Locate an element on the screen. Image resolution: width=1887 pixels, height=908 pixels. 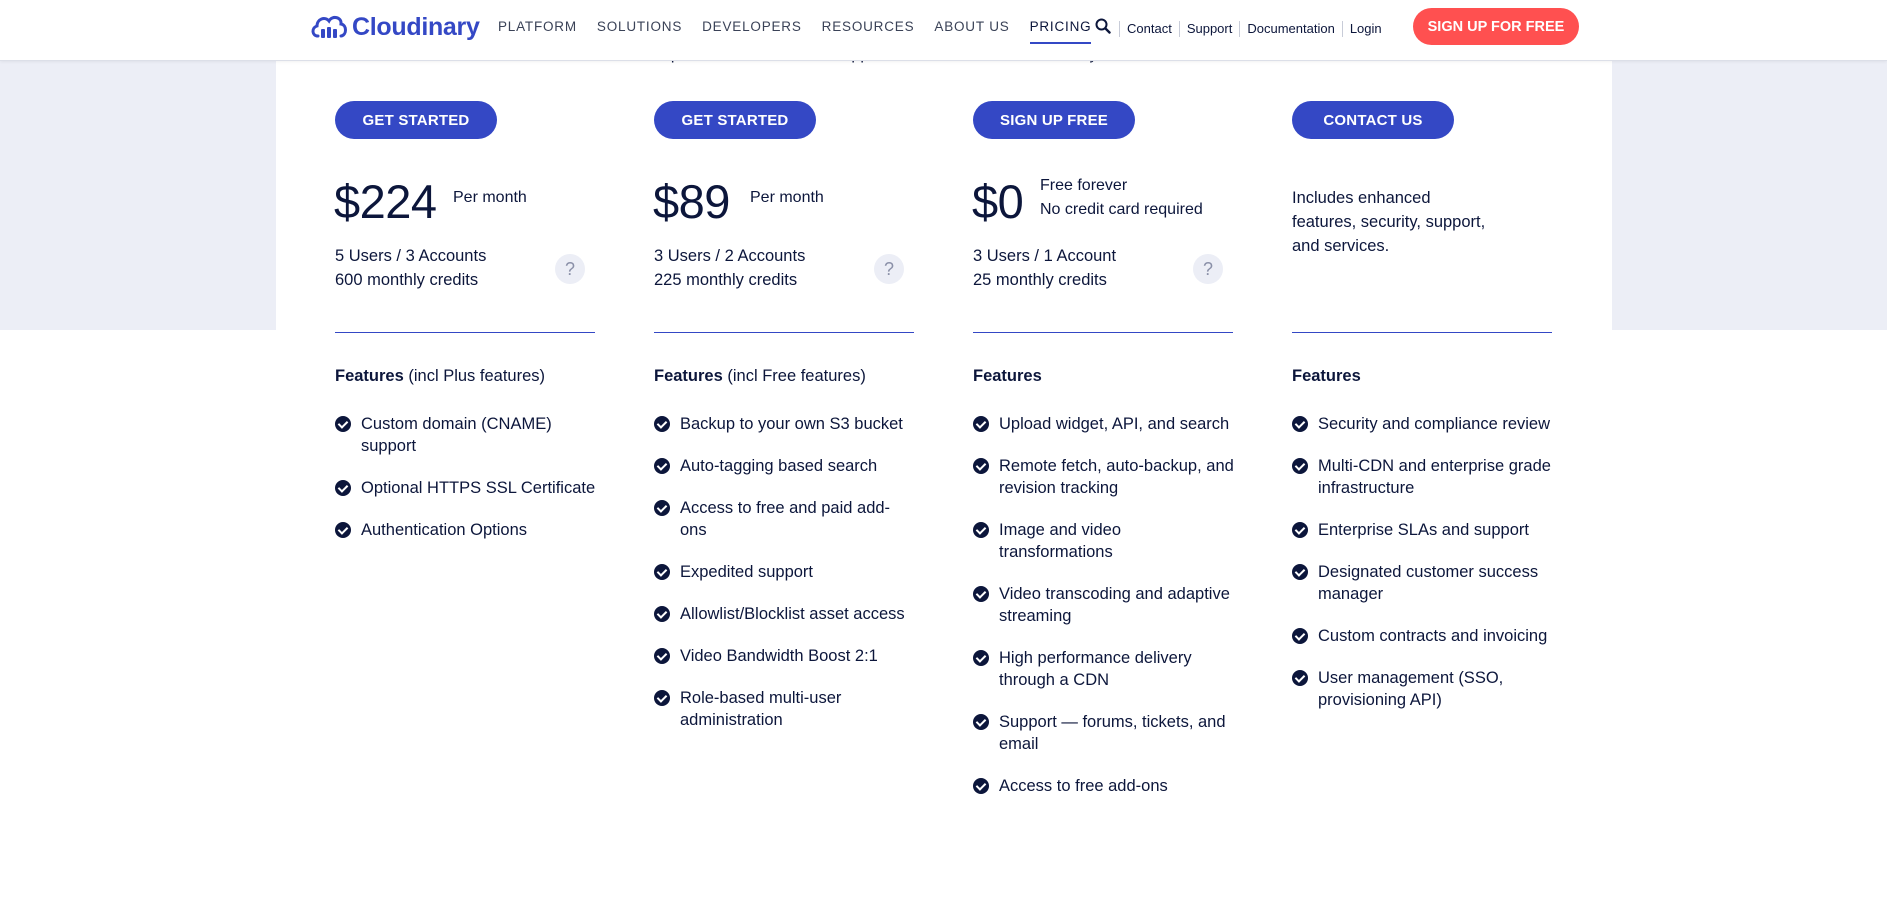
features-heading: Features (incl Free features) is located at coordinates (760, 376).